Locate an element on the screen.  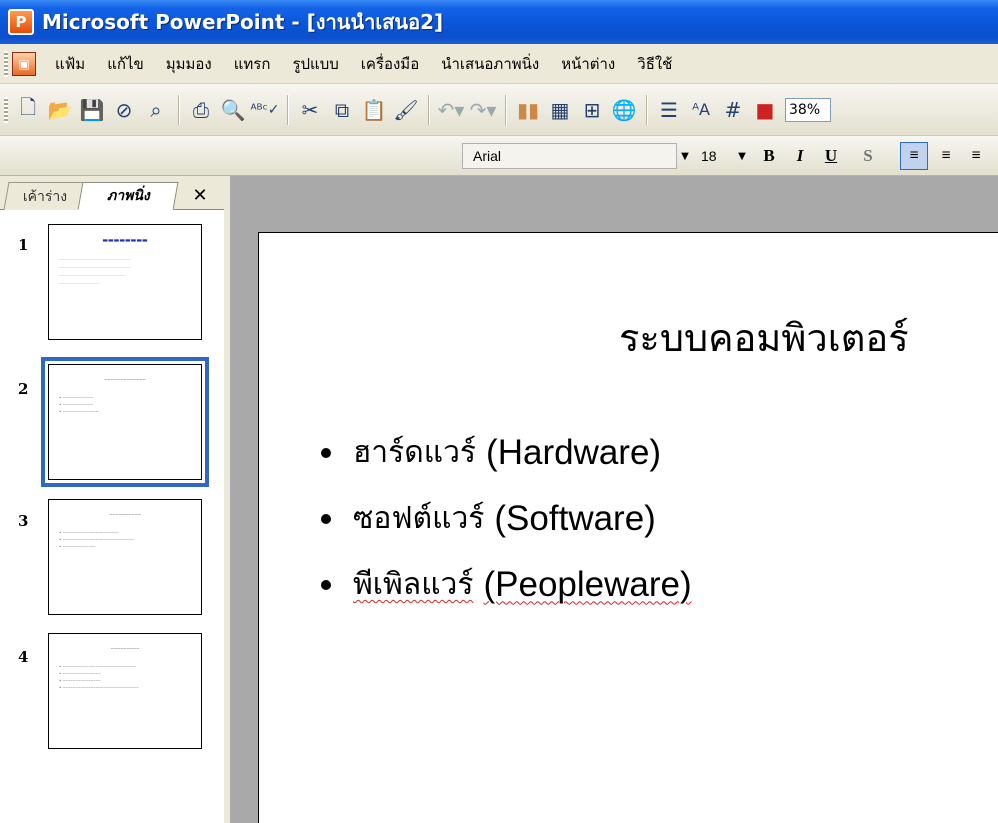
format-painter-icon: 🖌 is located at coordinates (406, 110).